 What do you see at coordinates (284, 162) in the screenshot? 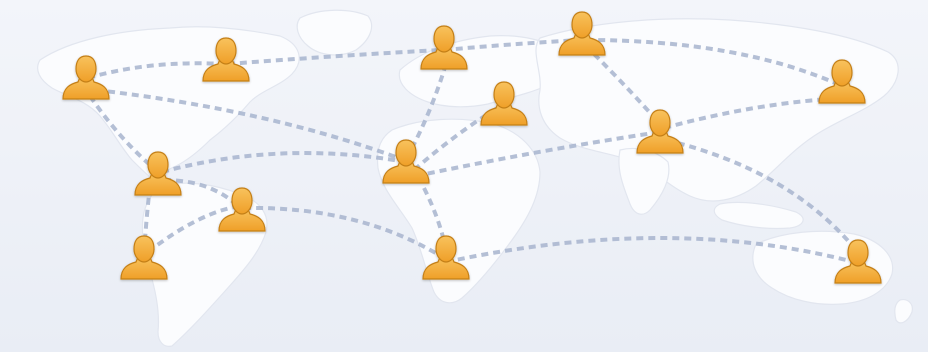
I see `connection-line` at bounding box center [284, 162].